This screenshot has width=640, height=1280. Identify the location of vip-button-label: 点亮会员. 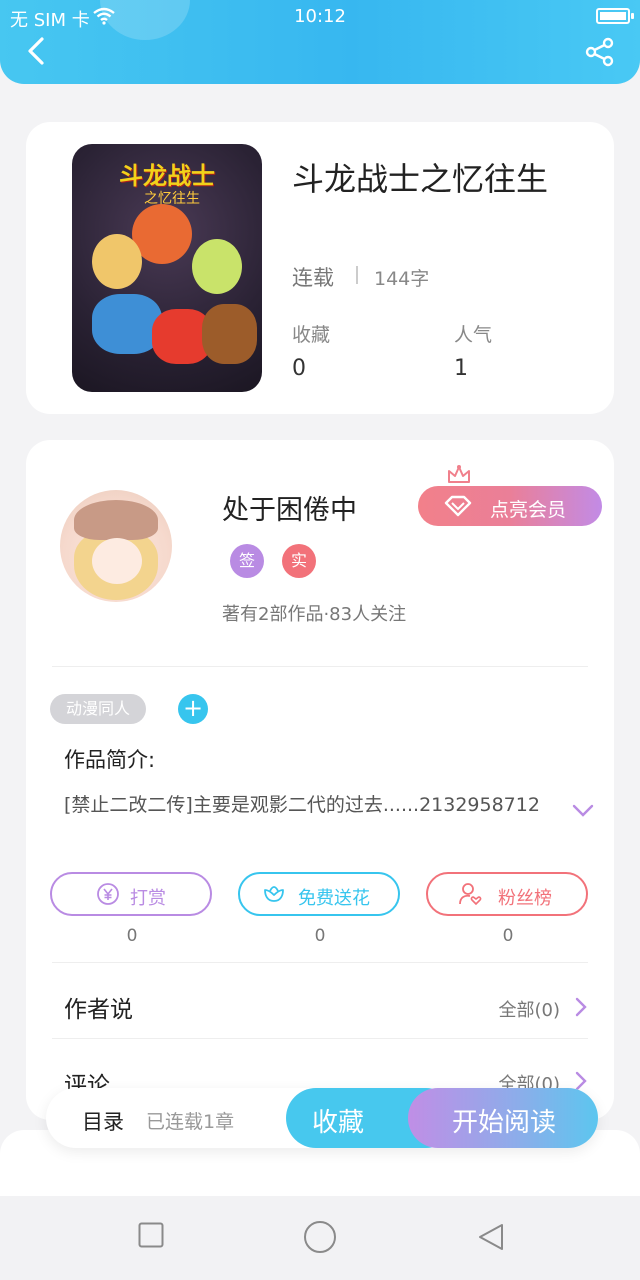
(528, 510).